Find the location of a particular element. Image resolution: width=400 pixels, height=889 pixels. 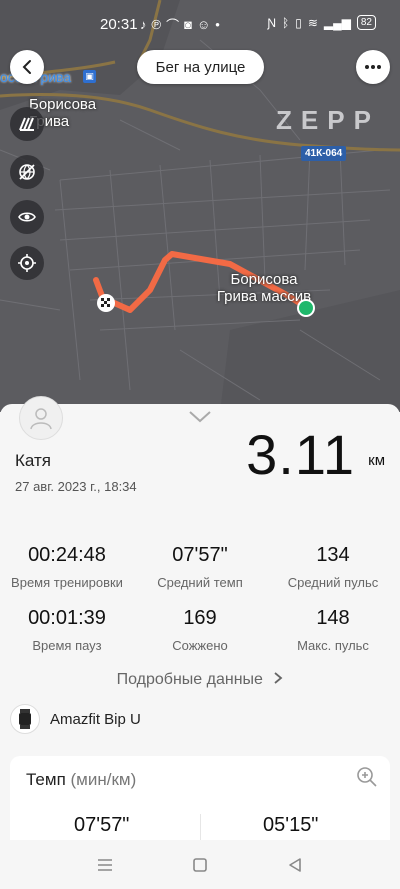

chevron-left-icon is located at coordinates (26, 67).